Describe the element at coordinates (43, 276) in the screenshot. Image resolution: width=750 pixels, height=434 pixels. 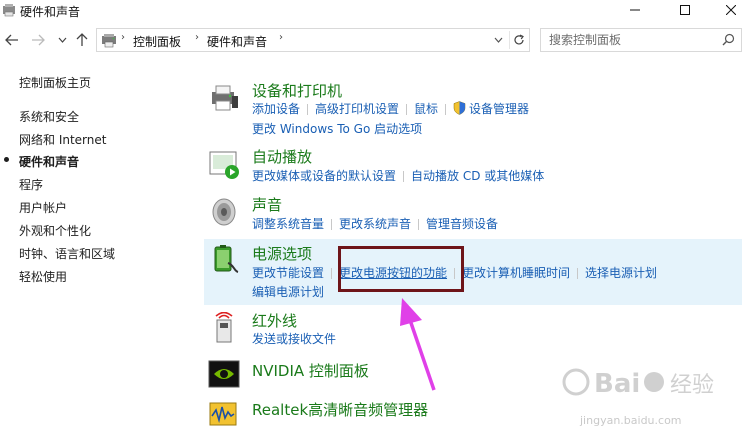
I see `nav-ease-of-access: 轻松使用` at that location.